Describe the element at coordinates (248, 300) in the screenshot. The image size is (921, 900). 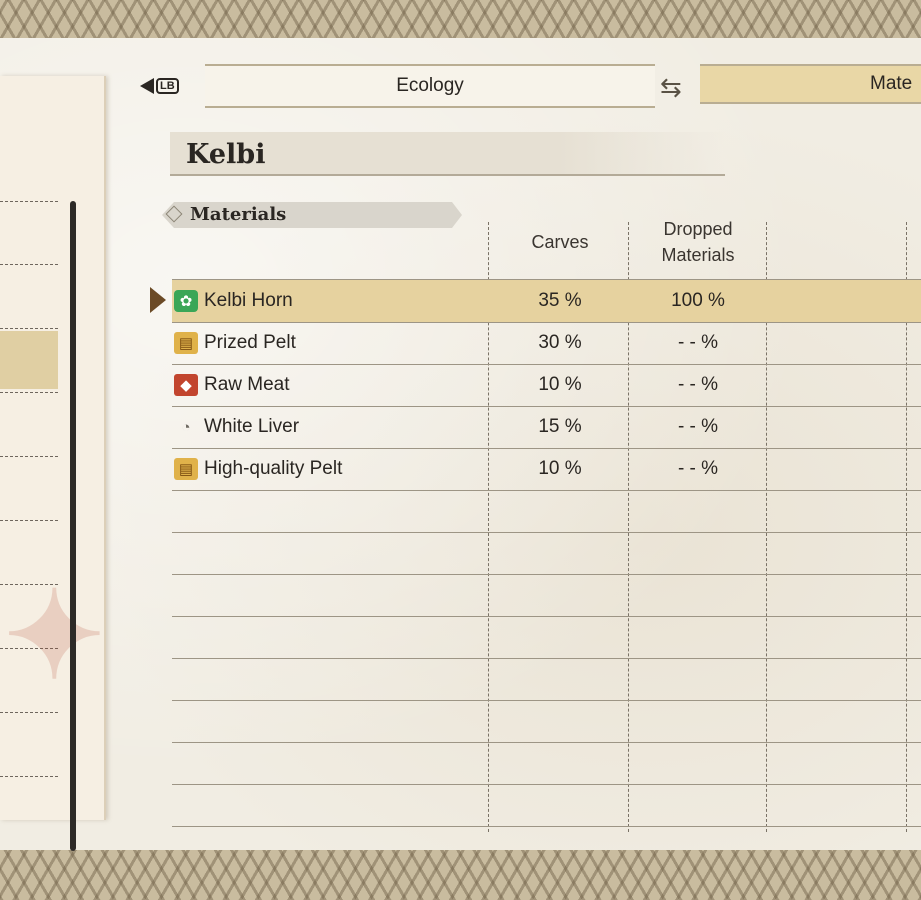
I see `material-name: Kelbi Horn` at that location.